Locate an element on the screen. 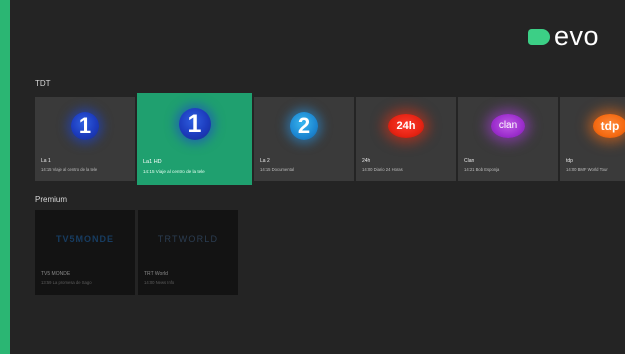  channel-program: 14:21 Bob Esponja is located at coordinates (482, 169).